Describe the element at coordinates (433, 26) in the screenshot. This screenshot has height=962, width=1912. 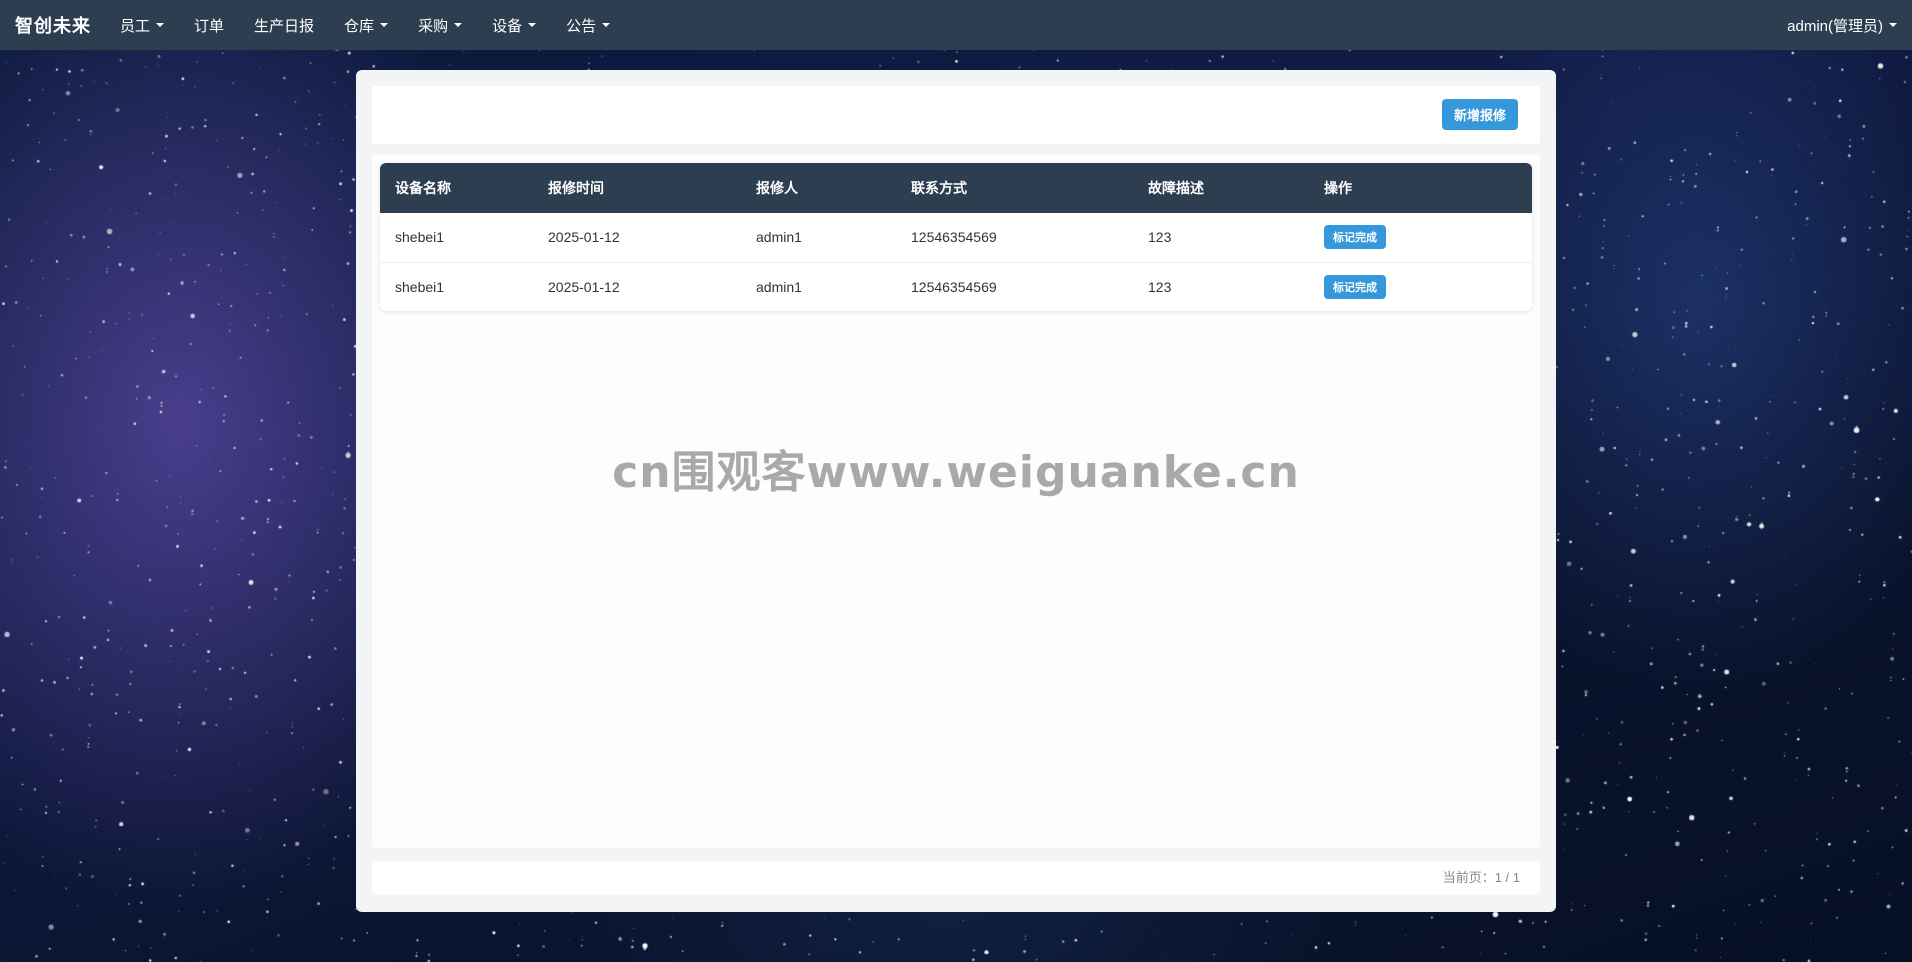
I see `nav-purchase-label: 采购` at that location.